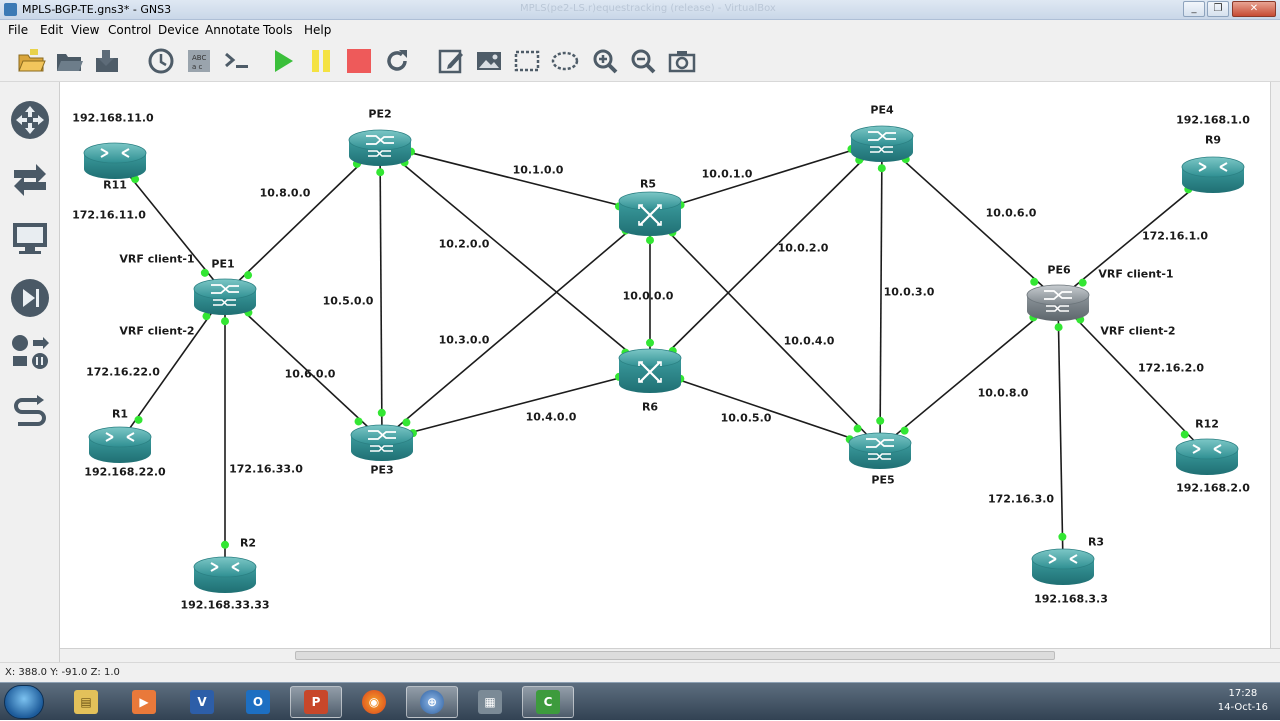  I want to click on explorer-icon: ▤, so click(86, 702).